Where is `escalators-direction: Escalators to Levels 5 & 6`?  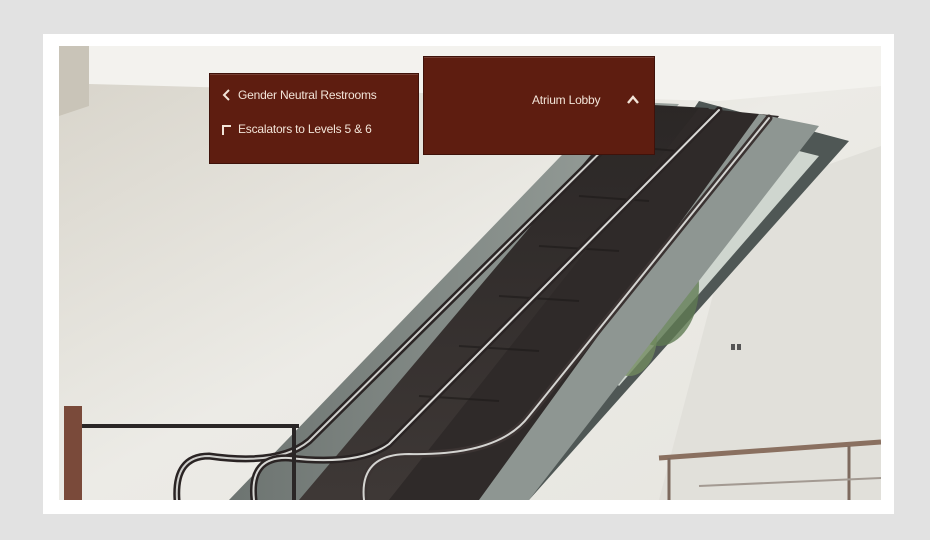 escalators-direction: Escalators to Levels 5 & 6 is located at coordinates (305, 129).